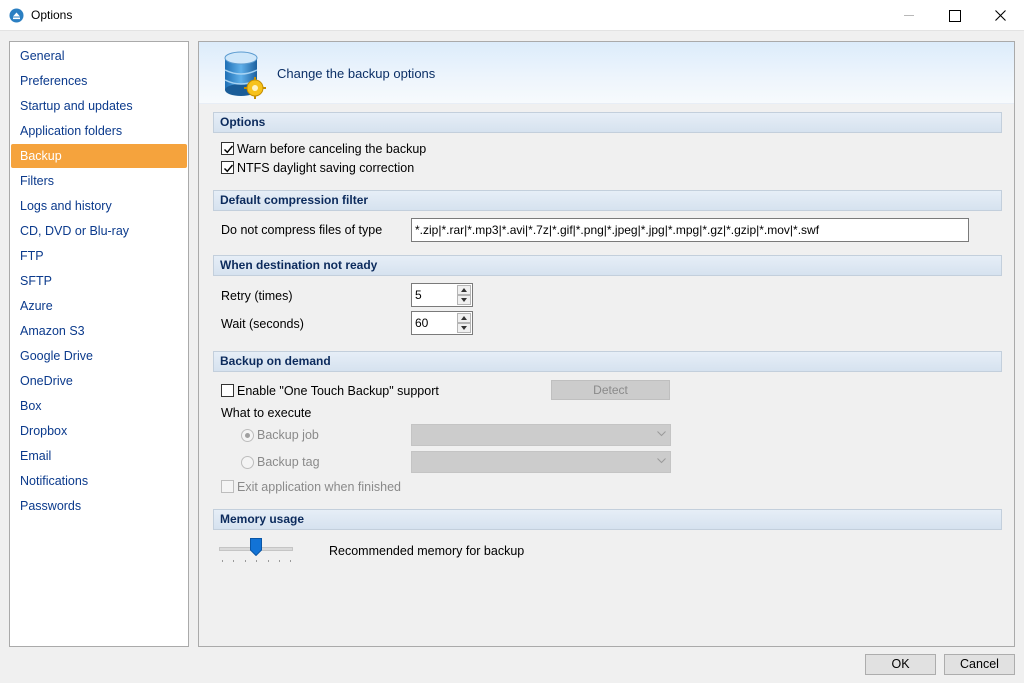 The image size is (1024, 683). What do you see at coordinates (52, 15) in the screenshot?
I see `window-title: Options` at bounding box center [52, 15].